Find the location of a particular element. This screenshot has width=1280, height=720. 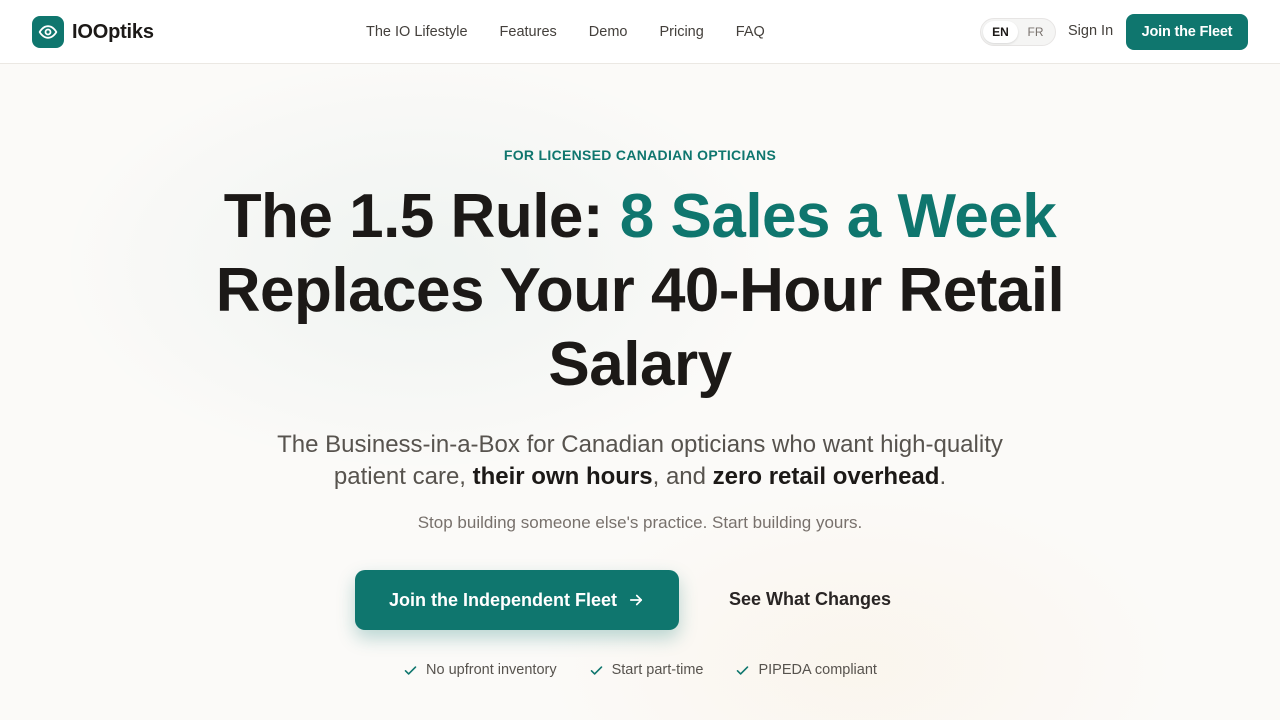

nav-item-io-lifestyle: The IO Lifestyle is located at coordinates (417, 32).